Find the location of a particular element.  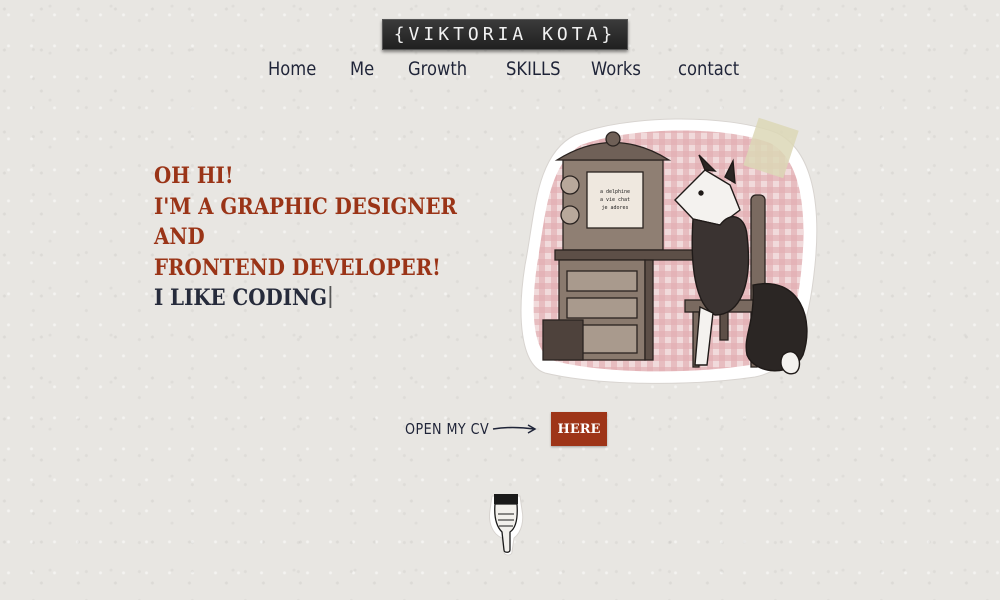

nav-me: Me is located at coordinates (362, 69).